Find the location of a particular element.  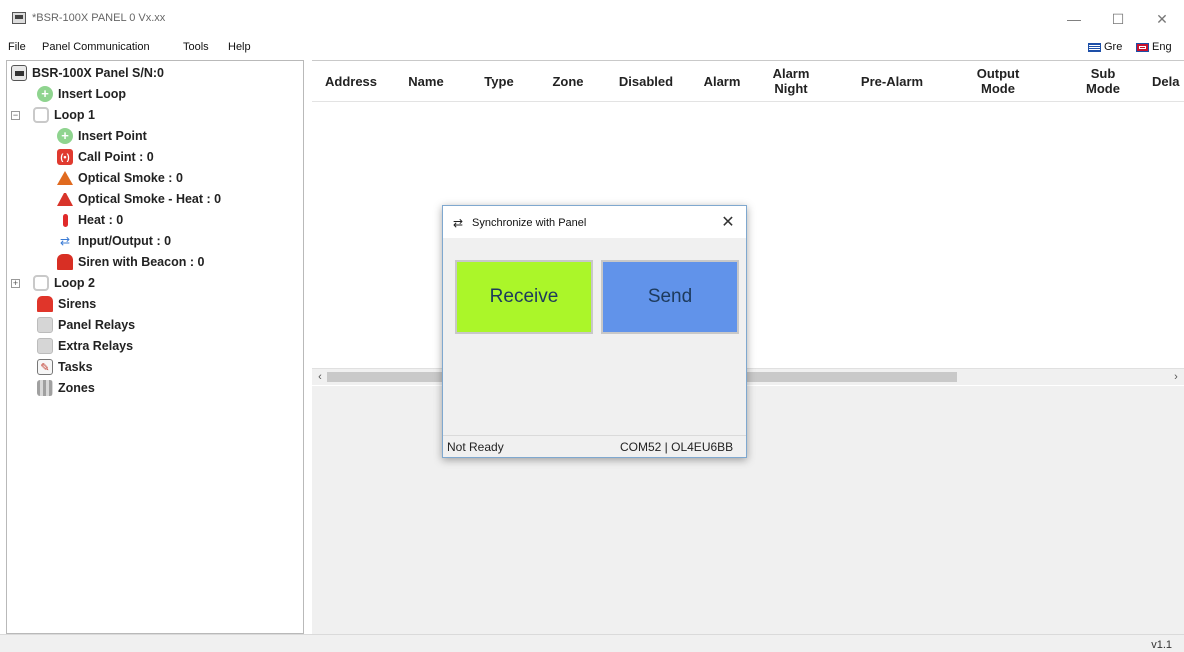

input-output-icon: ⇄ is located at coordinates (65, 241).